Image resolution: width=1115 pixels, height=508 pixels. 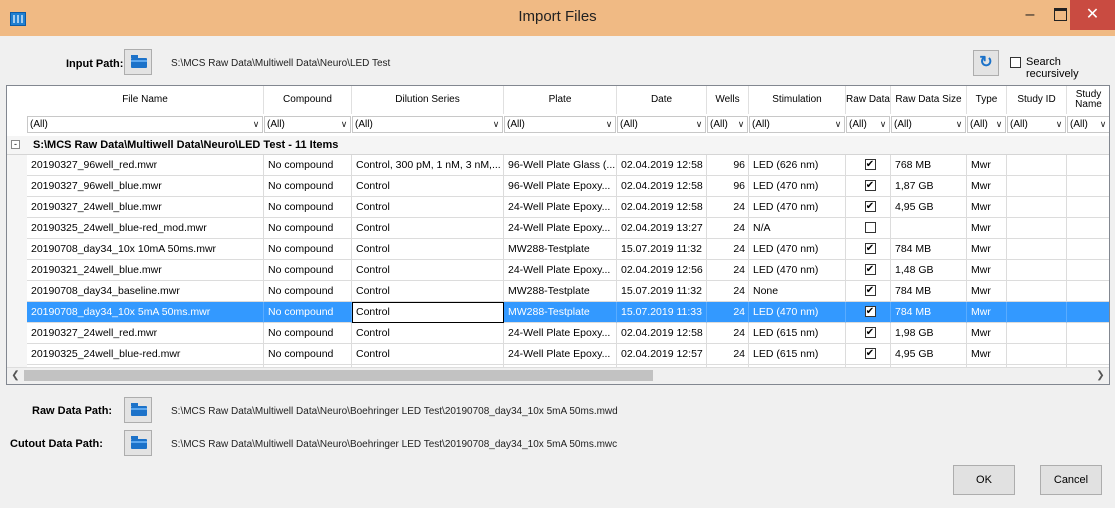 What do you see at coordinates (797, 124) in the screenshot?
I see `filter-stimulation: (All) ∨` at bounding box center [797, 124].